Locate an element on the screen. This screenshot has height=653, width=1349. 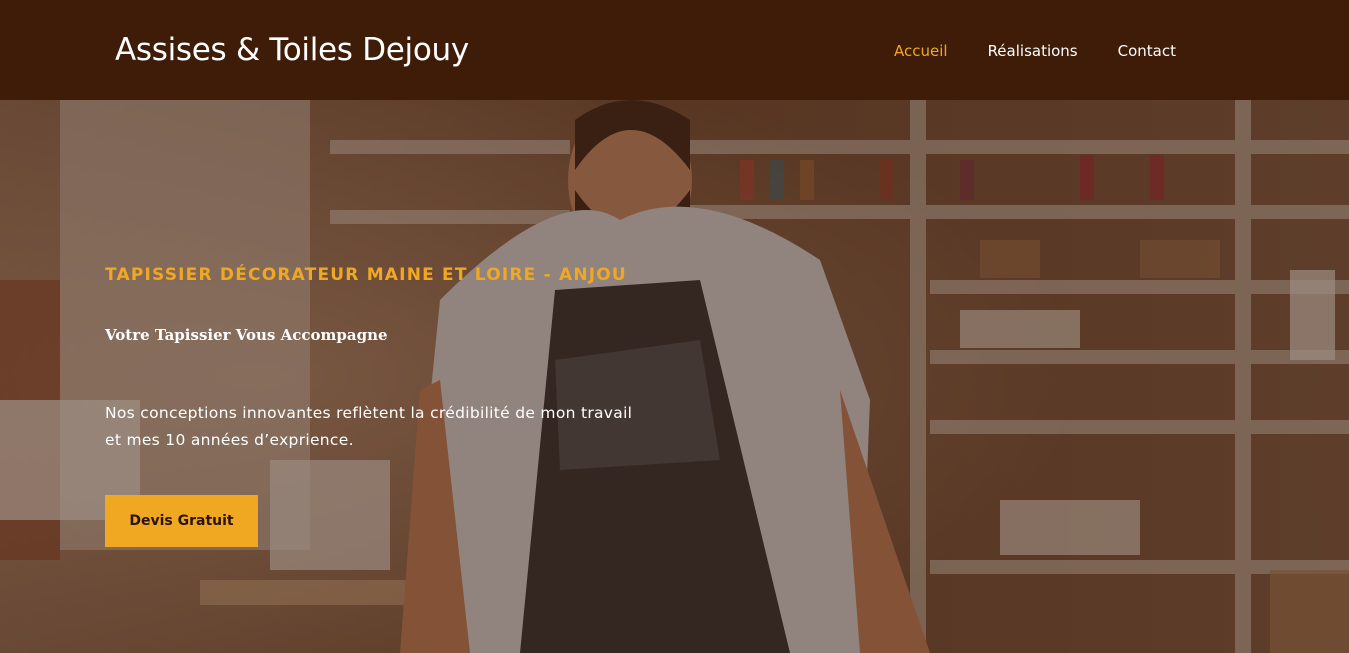
nav-item-accueil: Accueil is located at coordinates (921, 51).